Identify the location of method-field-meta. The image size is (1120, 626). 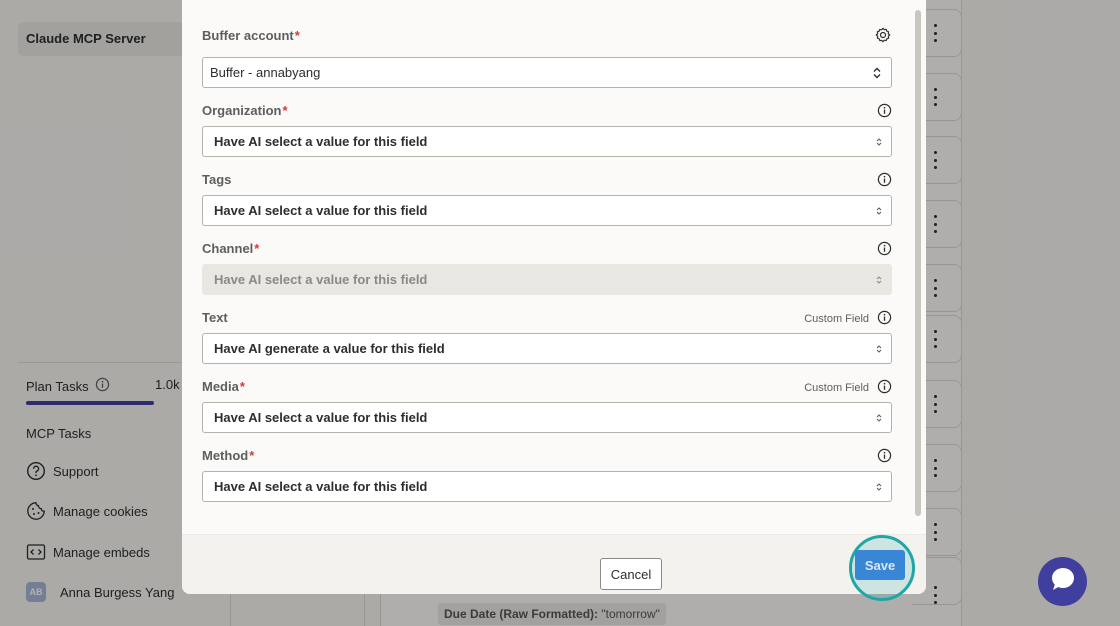
(884, 457).